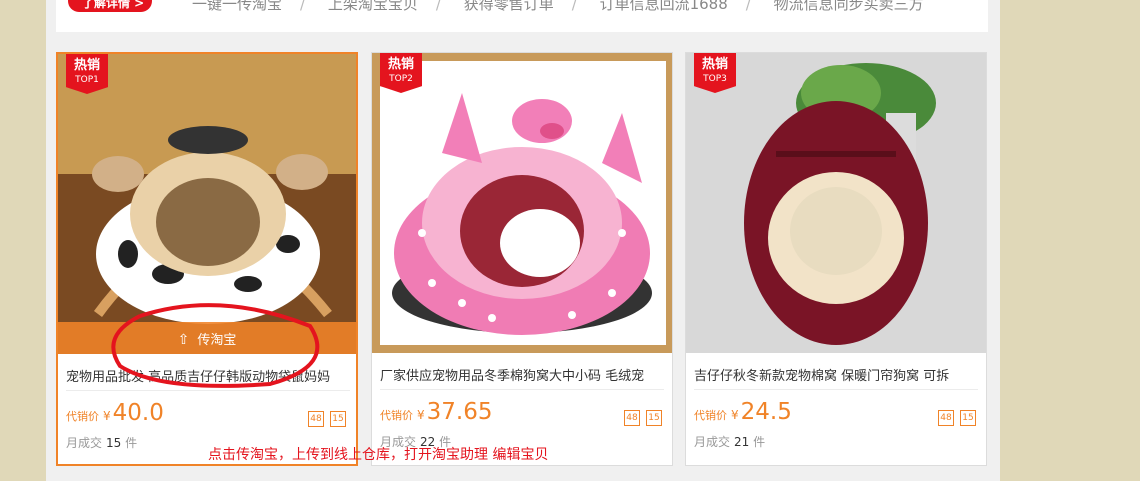  What do you see at coordinates (730, 442) in the screenshot?
I see `monthly-sales: 月成交 21 件` at bounding box center [730, 442].